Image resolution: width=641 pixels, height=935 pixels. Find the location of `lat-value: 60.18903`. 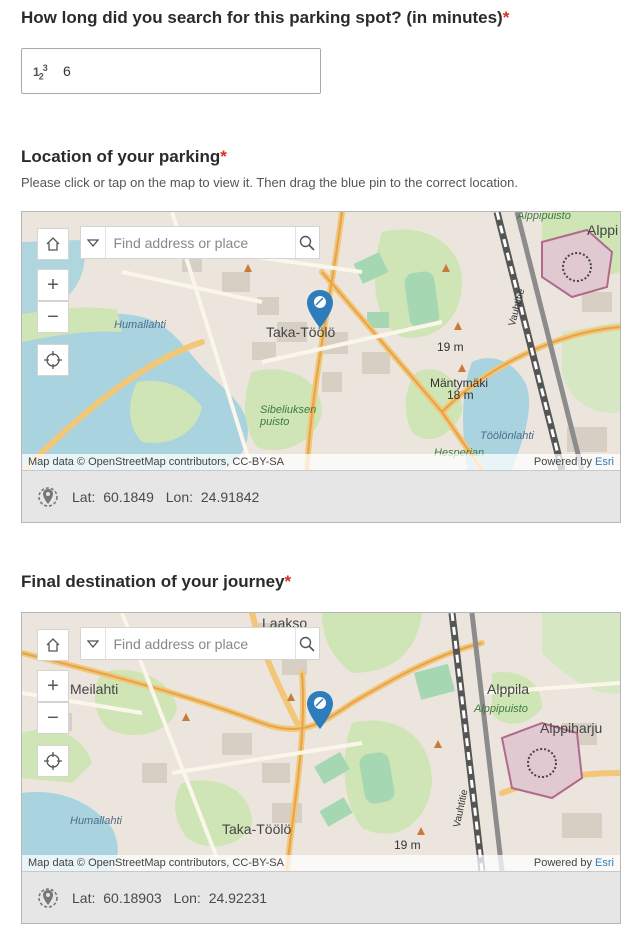

lat-value: 60.18903 is located at coordinates (132, 897).